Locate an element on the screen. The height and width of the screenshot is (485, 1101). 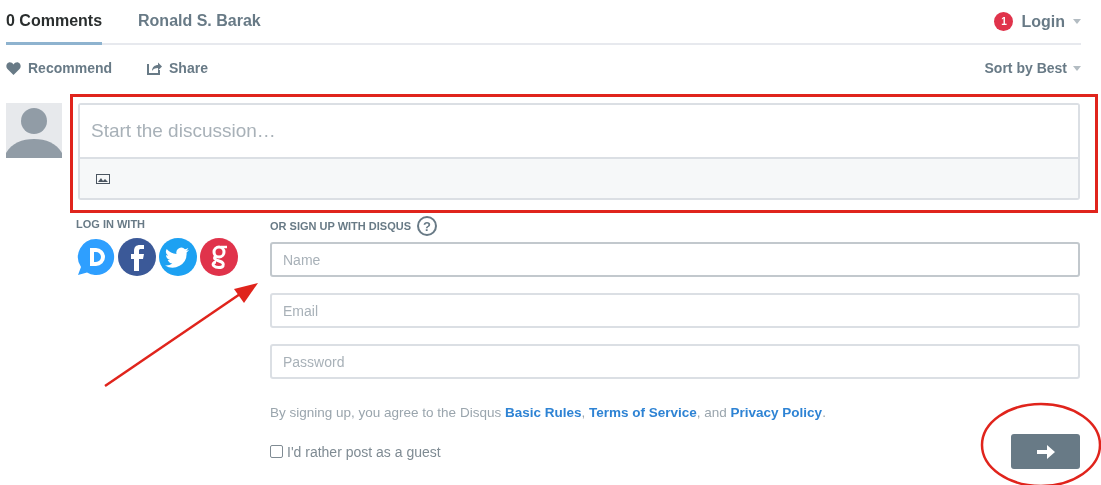
tab: Ronald S. Barak is located at coordinates (199, 22).